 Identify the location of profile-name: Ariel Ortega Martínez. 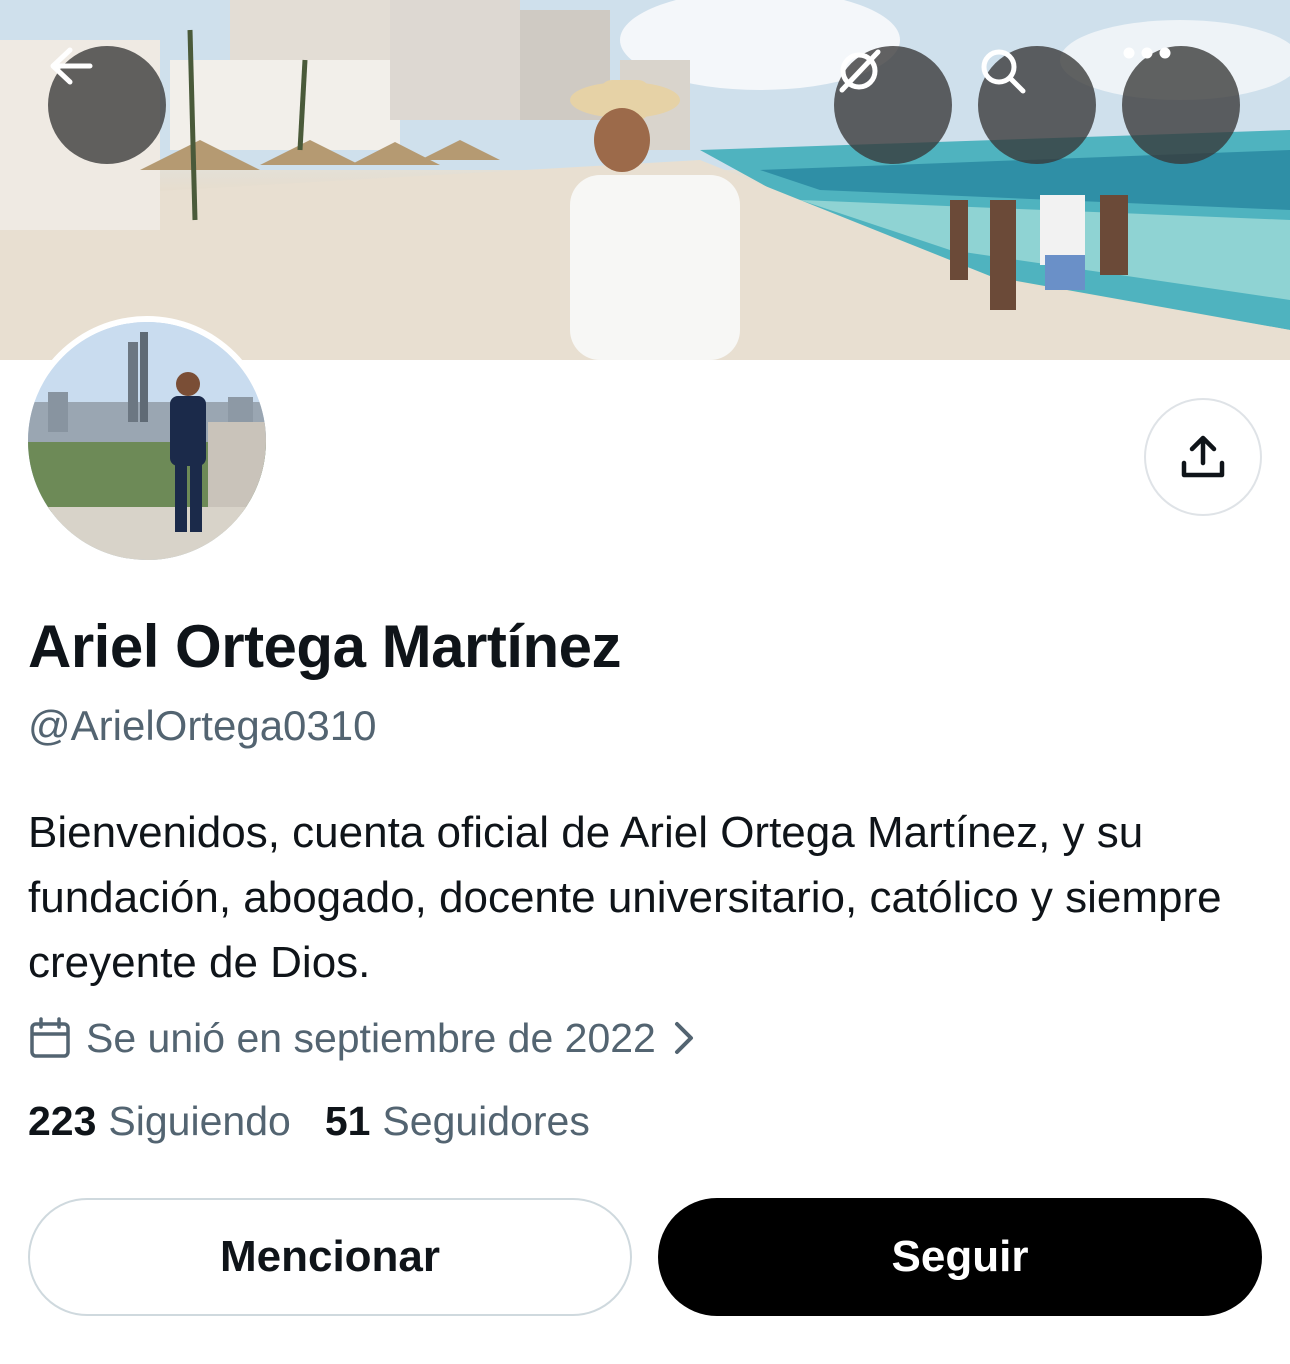
(325, 646).